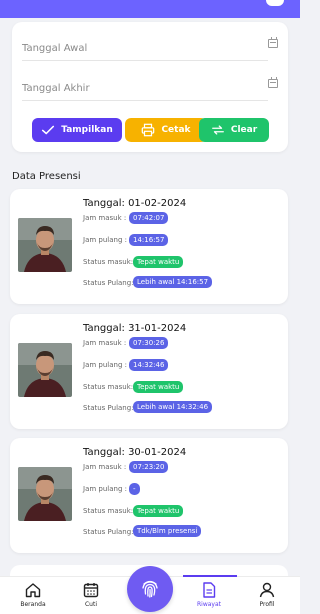 This screenshot has height=614, width=320. Describe the element at coordinates (135, 203) in the screenshot. I see `record-date: Tanggal: 01-02-2024` at that location.